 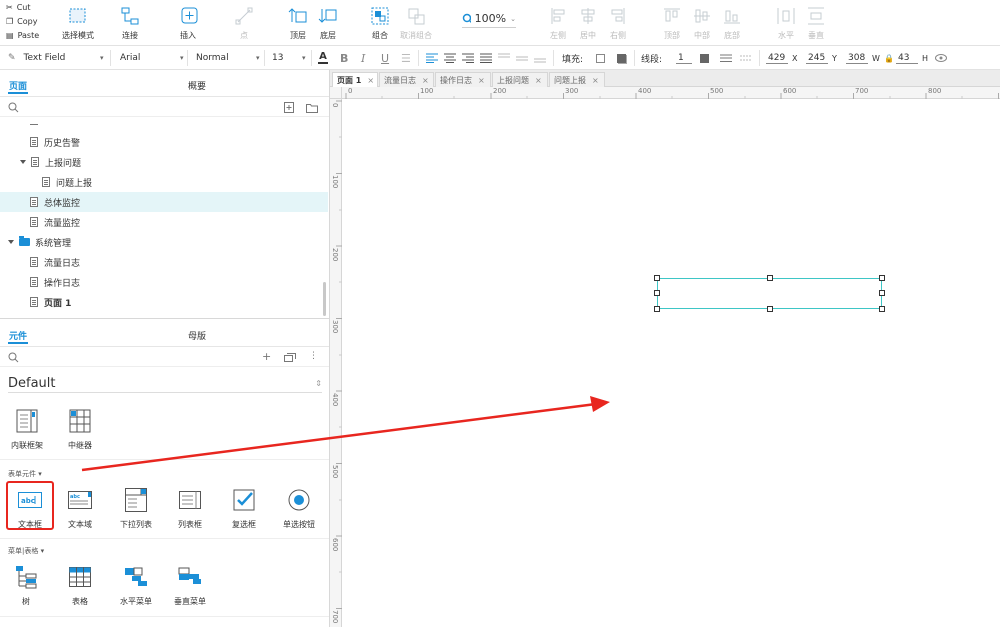 I want to click on align-bottom-icon, so click(x=732, y=16).